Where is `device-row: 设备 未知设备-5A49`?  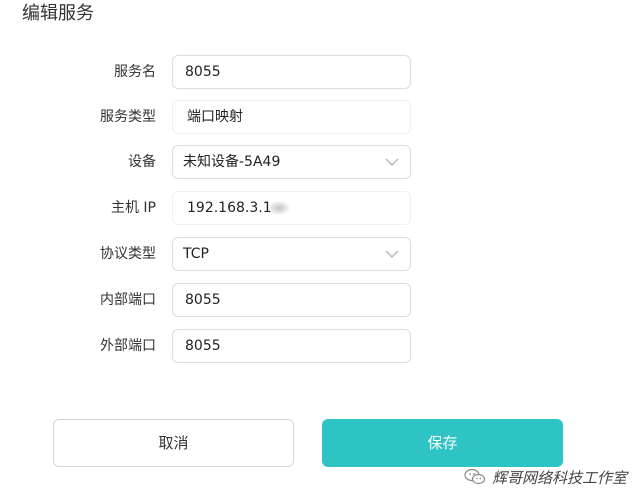
device-row: 设备 未知设备-5A49 is located at coordinates (320, 162).